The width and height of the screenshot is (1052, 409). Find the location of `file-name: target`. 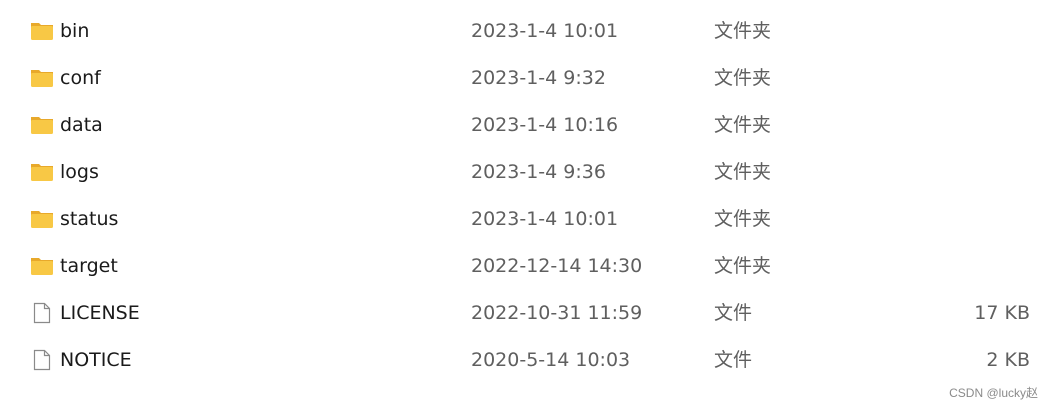

file-name: target is located at coordinates (89, 266).